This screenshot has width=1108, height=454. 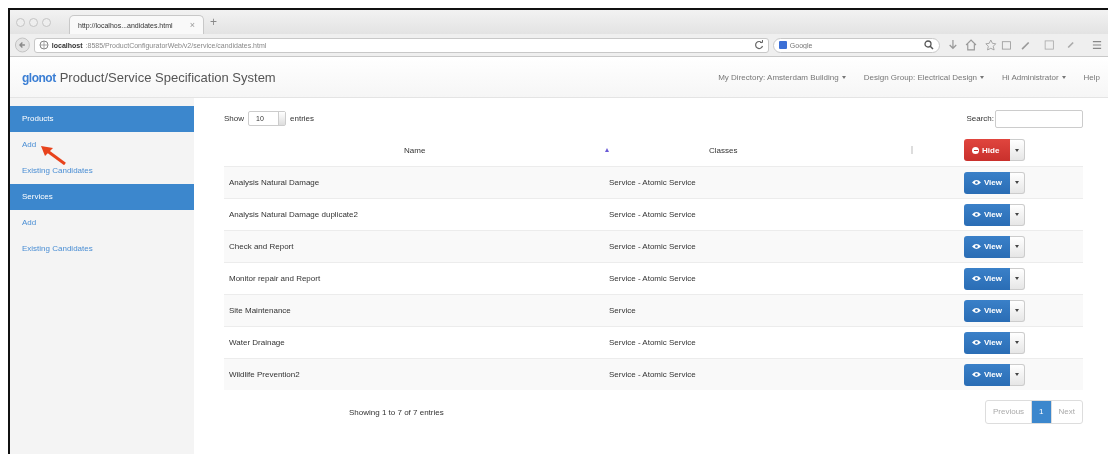 I want to click on logo: glonot, so click(x=39, y=77).